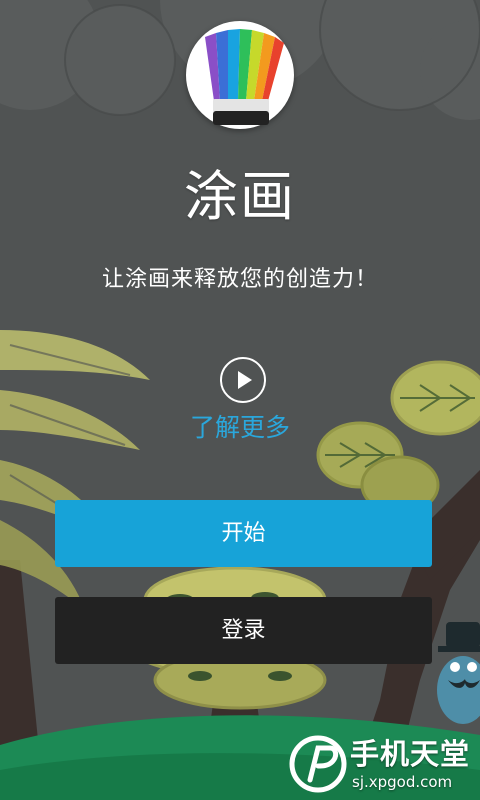  I want to click on watermark-url: sj.xpgod.com, so click(402, 782).